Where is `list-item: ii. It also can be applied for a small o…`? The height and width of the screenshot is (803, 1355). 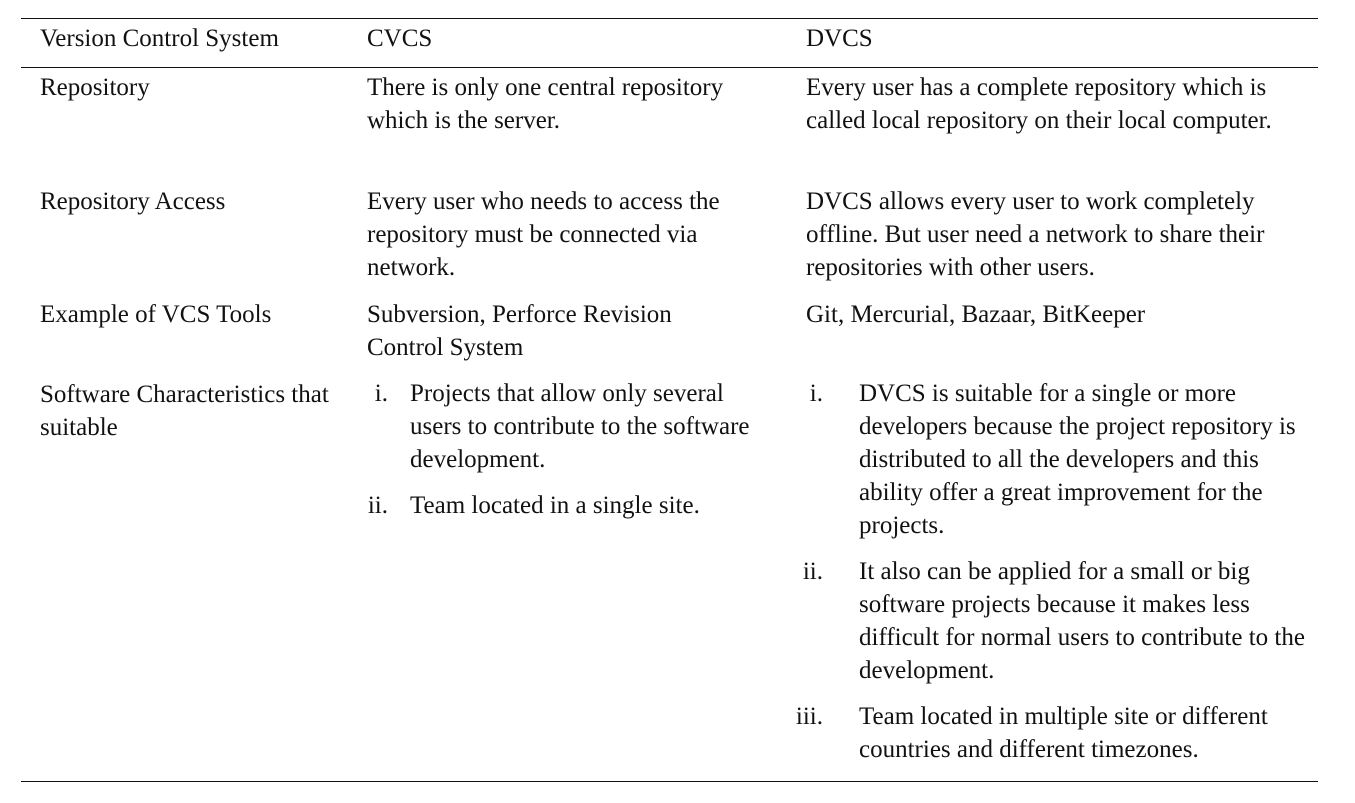 list-item: ii. It also can be applied for a small o… is located at coordinates (1040, 621).